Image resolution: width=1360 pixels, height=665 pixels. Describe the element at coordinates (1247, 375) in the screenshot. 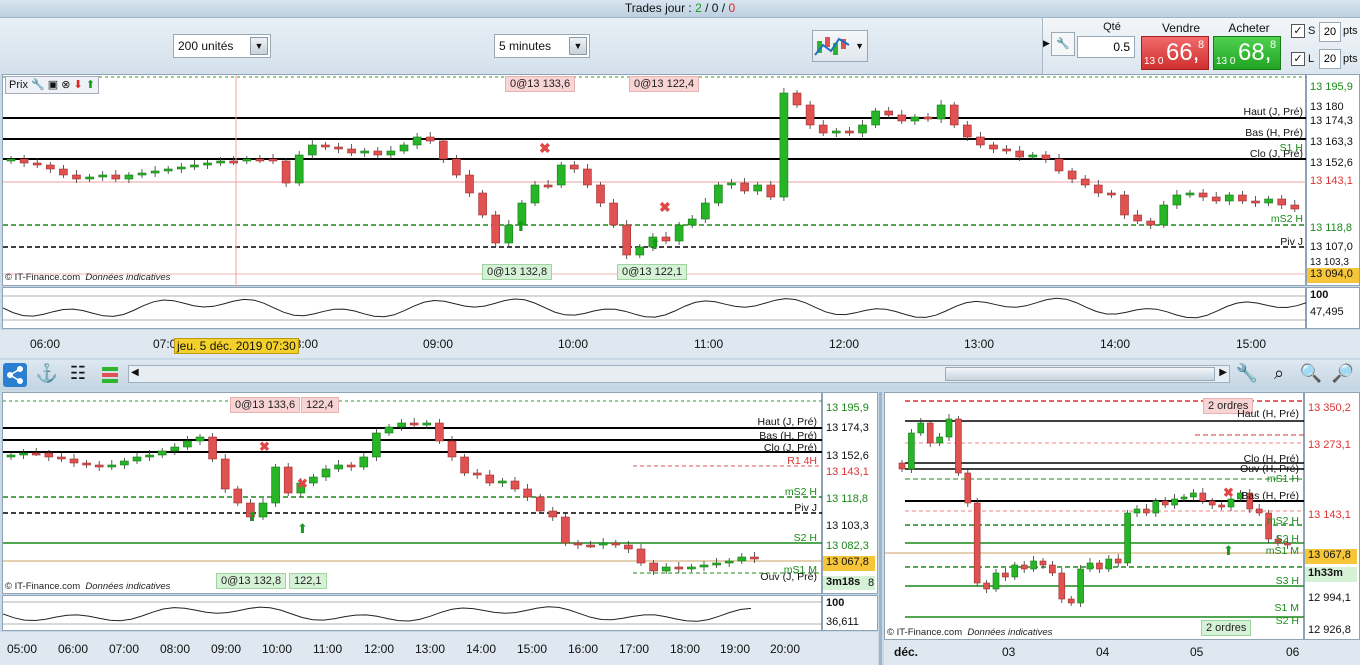

I see `tools-icon: 🔧` at that location.